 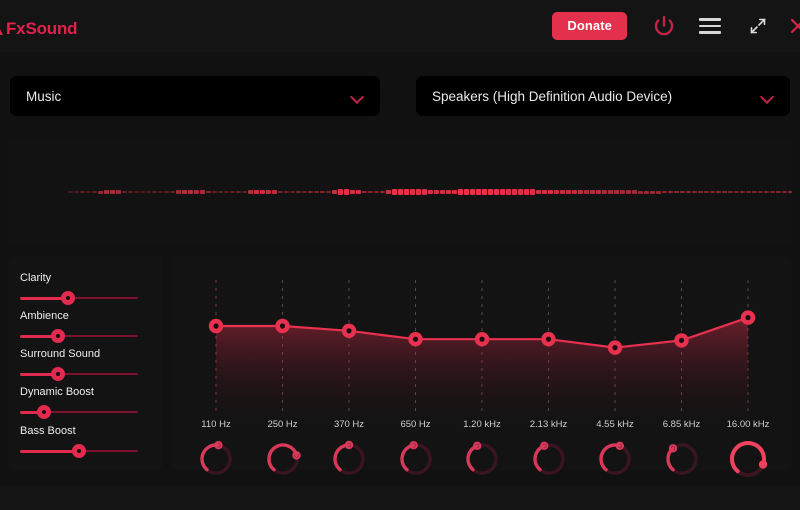 I want to click on effect-slider: Clarity, so click(x=79, y=288).